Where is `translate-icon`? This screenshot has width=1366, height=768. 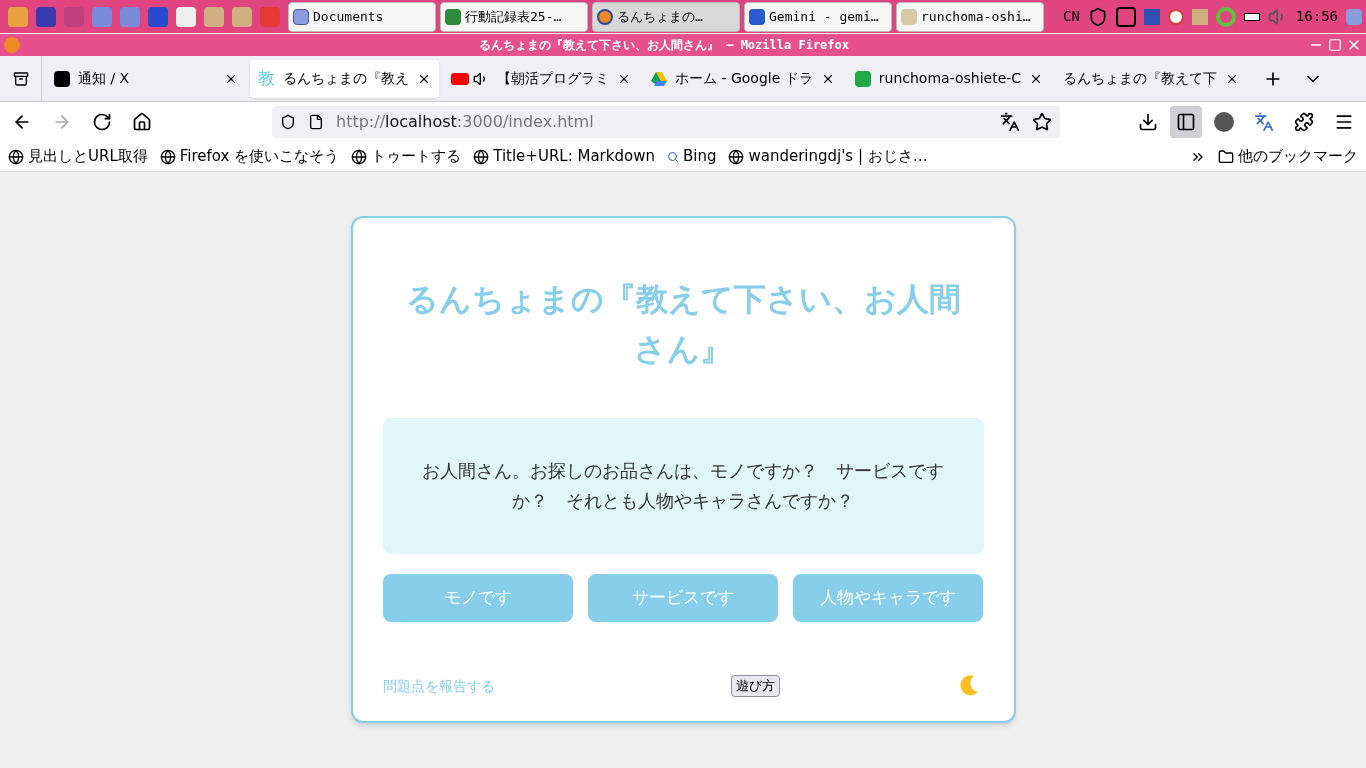
translate-icon is located at coordinates (1010, 122).